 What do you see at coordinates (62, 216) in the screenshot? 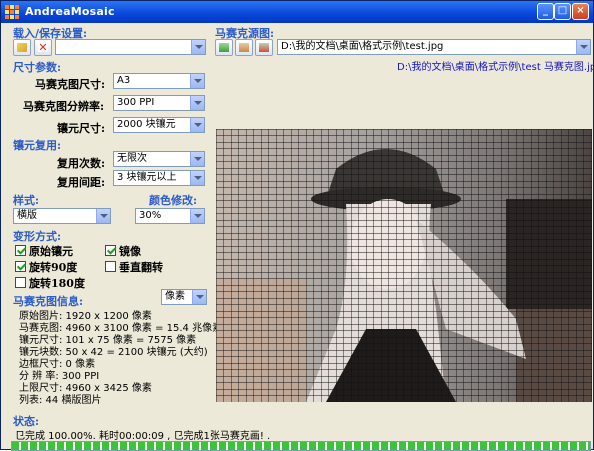
I see `style-select: 横版` at bounding box center [62, 216].